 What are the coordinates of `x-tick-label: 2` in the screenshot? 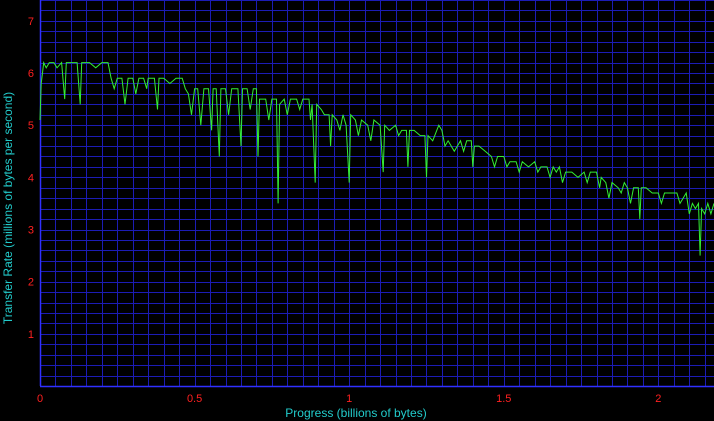 It's located at (658, 399).